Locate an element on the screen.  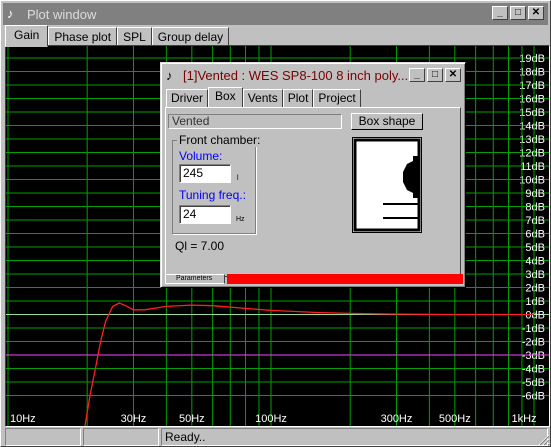
status-text: Ready.. is located at coordinates (354, 437).